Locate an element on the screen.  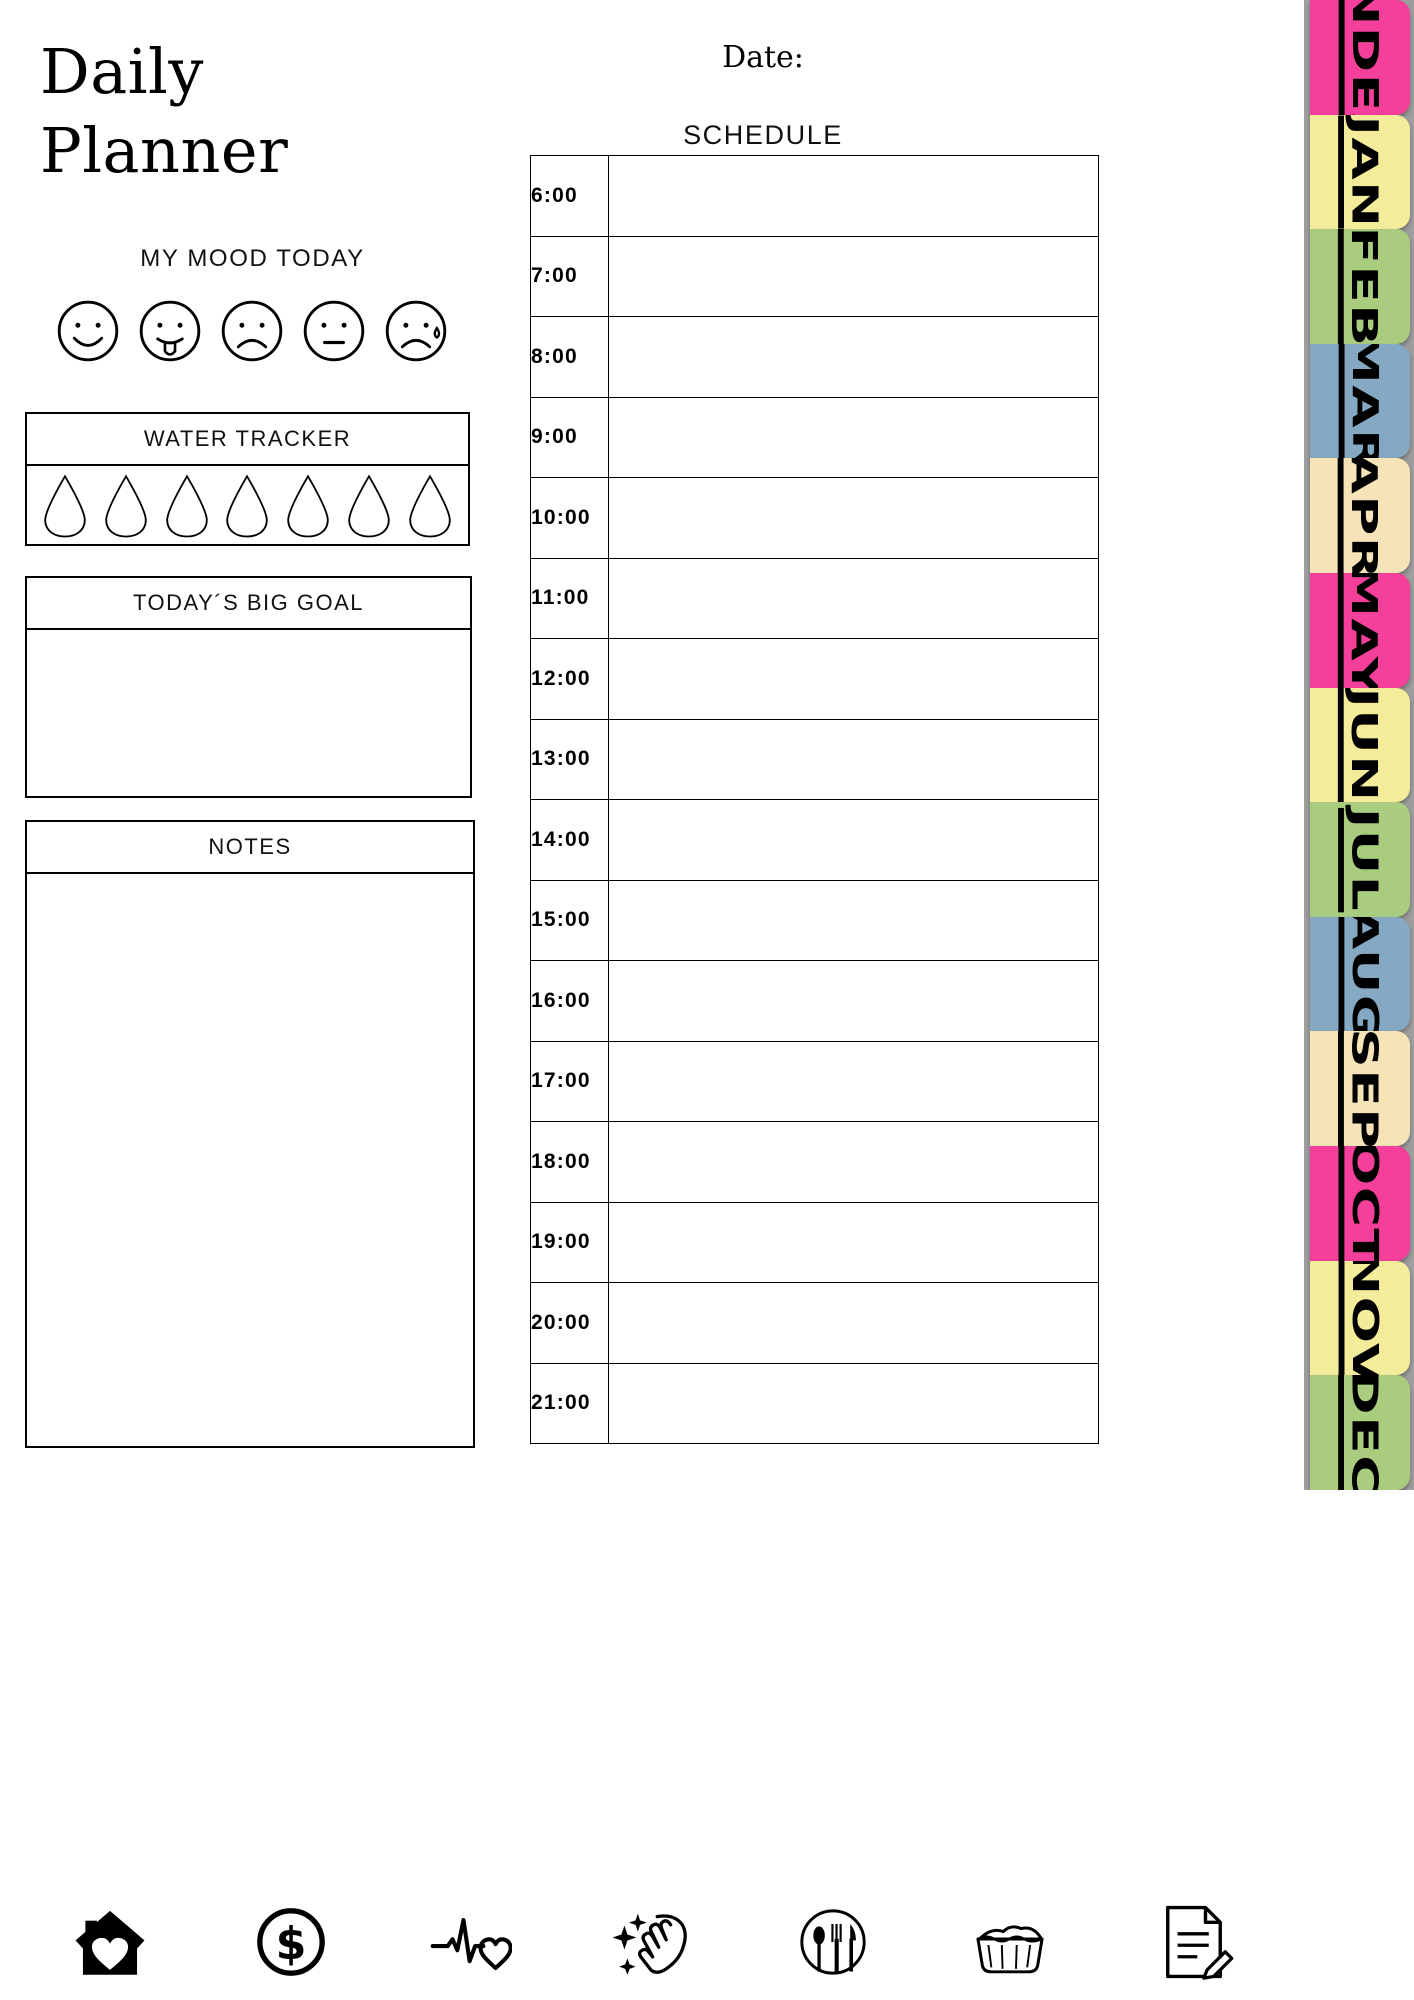
month-tab-label: INDEX is located at coordinates (1361, 57).